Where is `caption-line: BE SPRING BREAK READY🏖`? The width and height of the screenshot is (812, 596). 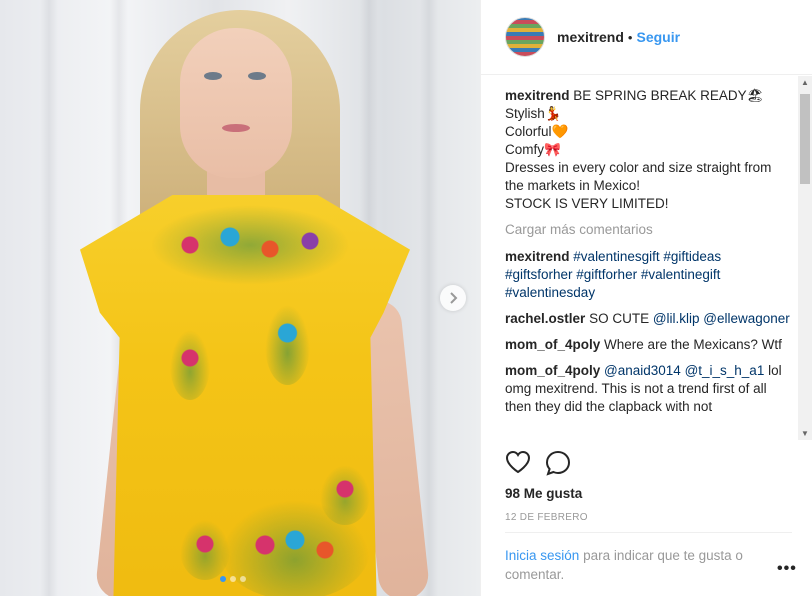
caption-line: BE SPRING BREAK READY🏖 is located at coordinates (668, 95).